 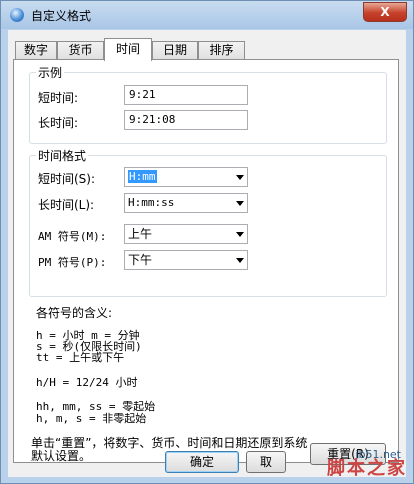 I want to click on tab-currency: 货币, so click(x=80, y=50).